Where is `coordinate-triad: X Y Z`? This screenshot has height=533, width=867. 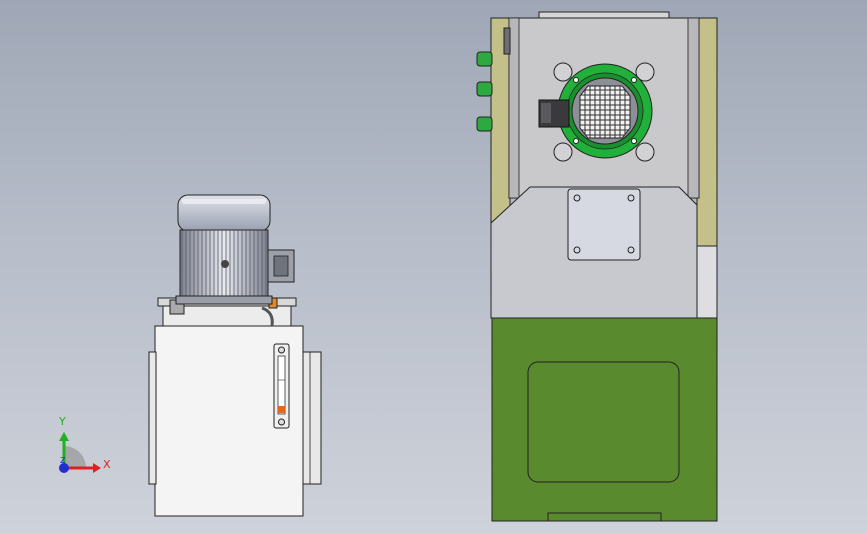 coordinate-triad: X Y Z is located at coordinates (84, 444).